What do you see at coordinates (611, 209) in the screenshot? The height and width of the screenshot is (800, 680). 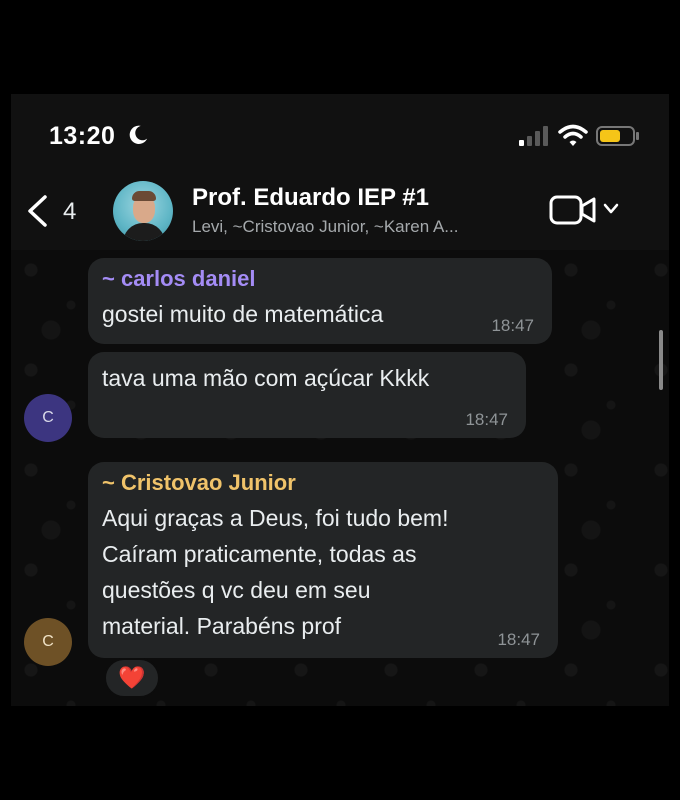 I see `chevron-down-icon` at bounding box center [611, 209].